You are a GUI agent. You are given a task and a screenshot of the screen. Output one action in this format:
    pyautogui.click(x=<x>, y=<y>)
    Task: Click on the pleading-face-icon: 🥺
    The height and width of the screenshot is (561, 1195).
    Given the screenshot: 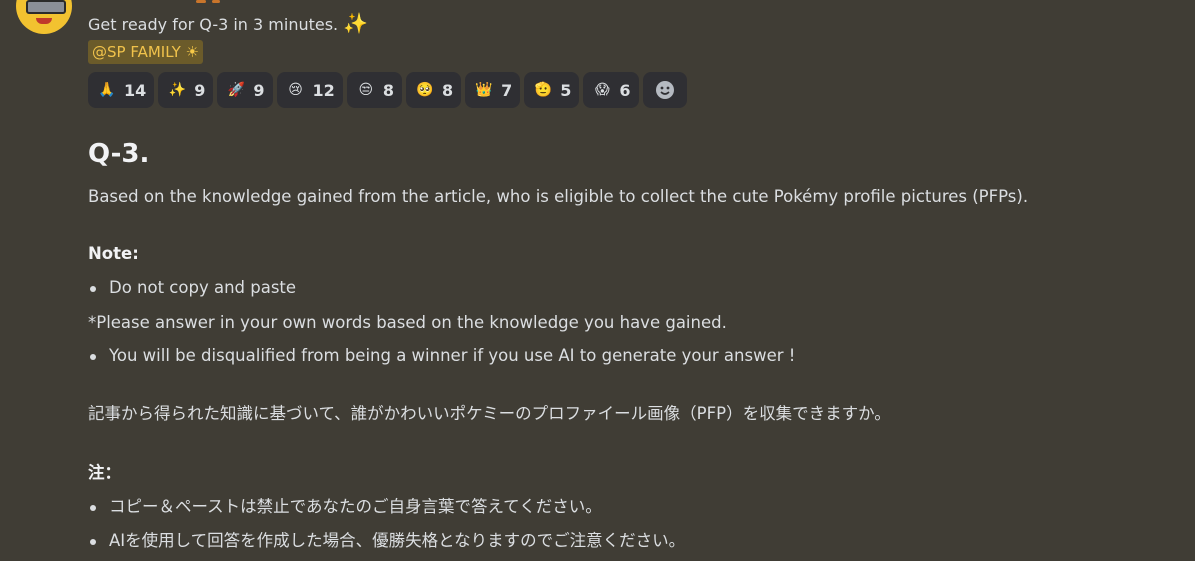 What is the action you would take?
    pyautogui.click(x=425, y=90)
    